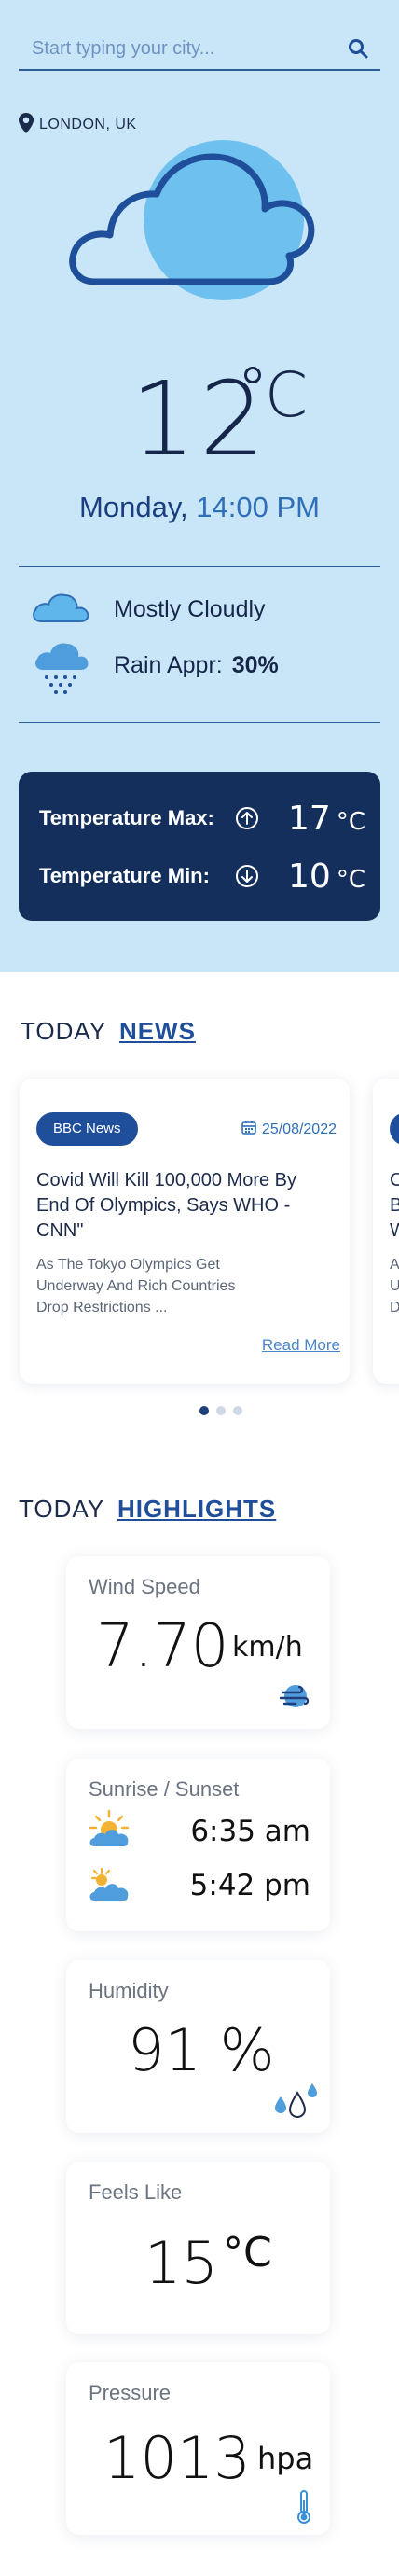 This screenshot has height=2576, width=399. Describe the element at coordinates (394, 1286) in the screenshot. I see `news-description-next: A U D` at that location.